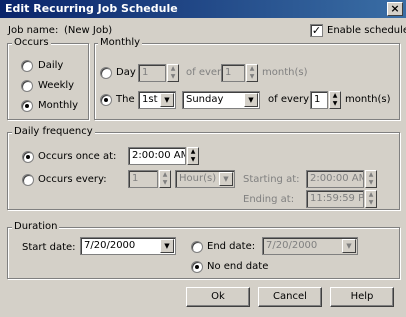  What do you see at coordinates (368, 99) in the screenshot?
I see `monthly-the-months-label: month(s)` at bounding box center [368, 99].